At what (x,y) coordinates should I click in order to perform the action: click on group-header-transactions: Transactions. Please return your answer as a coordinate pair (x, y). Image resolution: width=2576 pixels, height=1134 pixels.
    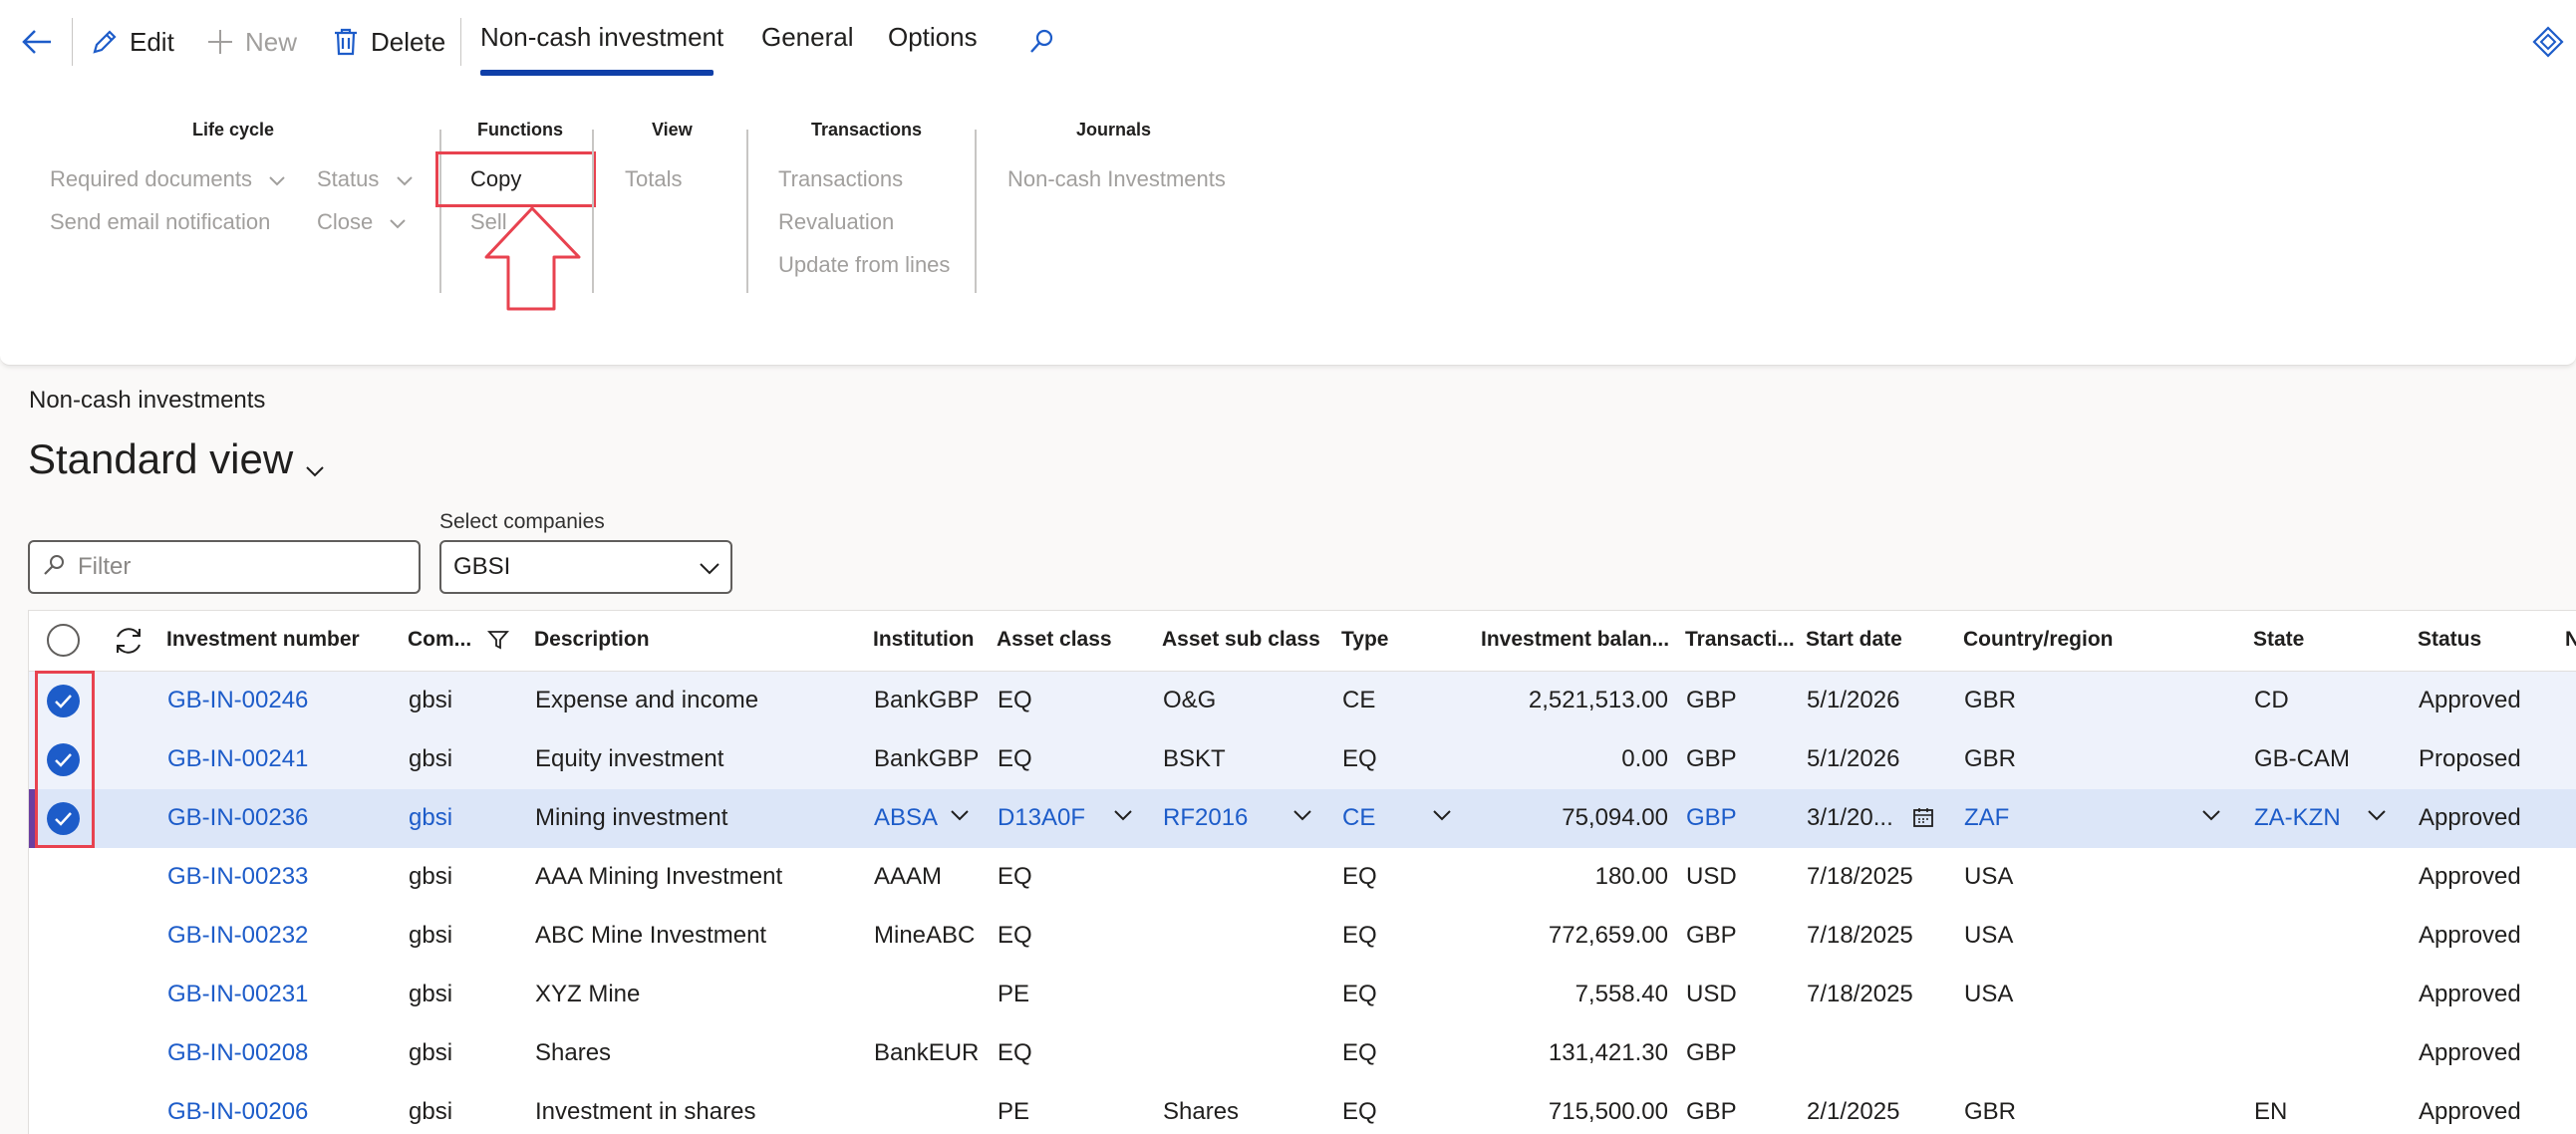
    Looking at the image, I should click on (867, 130).